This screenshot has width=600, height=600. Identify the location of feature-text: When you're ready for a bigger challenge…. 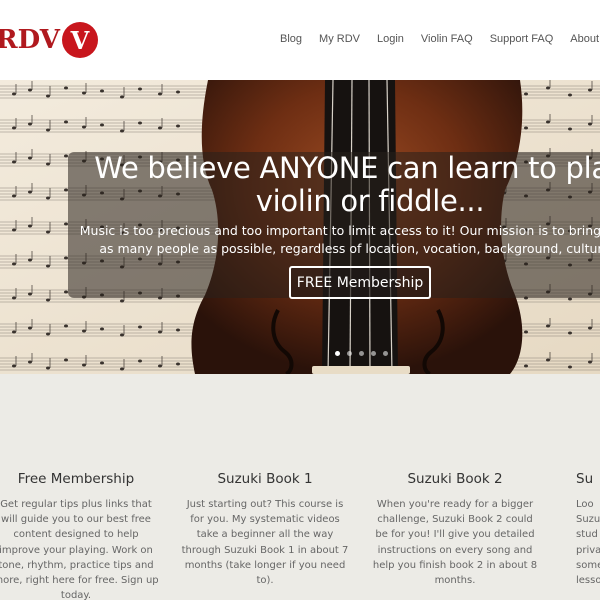
(455, 543).